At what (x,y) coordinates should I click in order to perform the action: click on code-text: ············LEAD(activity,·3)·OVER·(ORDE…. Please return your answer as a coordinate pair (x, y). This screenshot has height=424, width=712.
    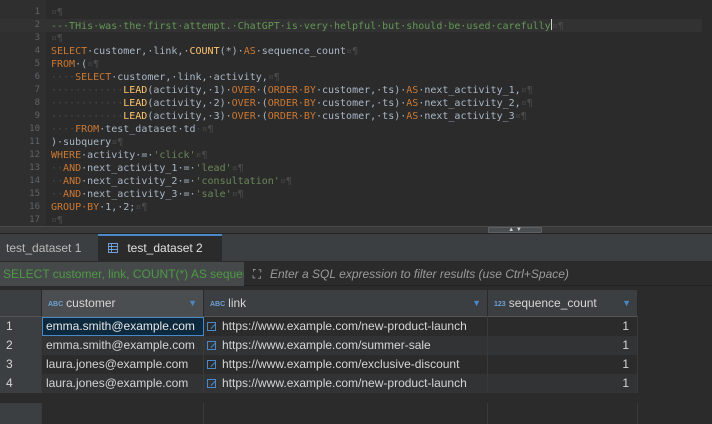
    Looking at the image, I should click on (289, 116).